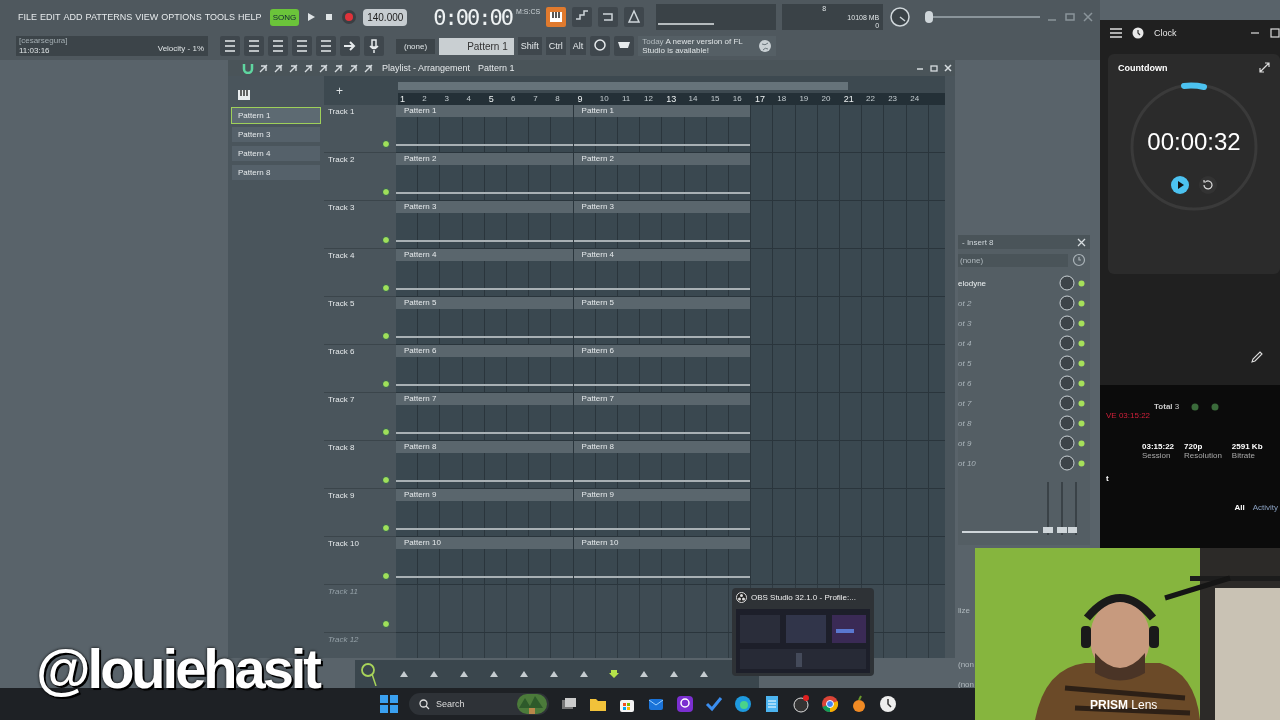 The width and height of the screenshot is (1280, 720). What do you see at coordinates (147, 17) in the screenshot?
I see `menu-item: VIEW` at bounding box center [147, 17].